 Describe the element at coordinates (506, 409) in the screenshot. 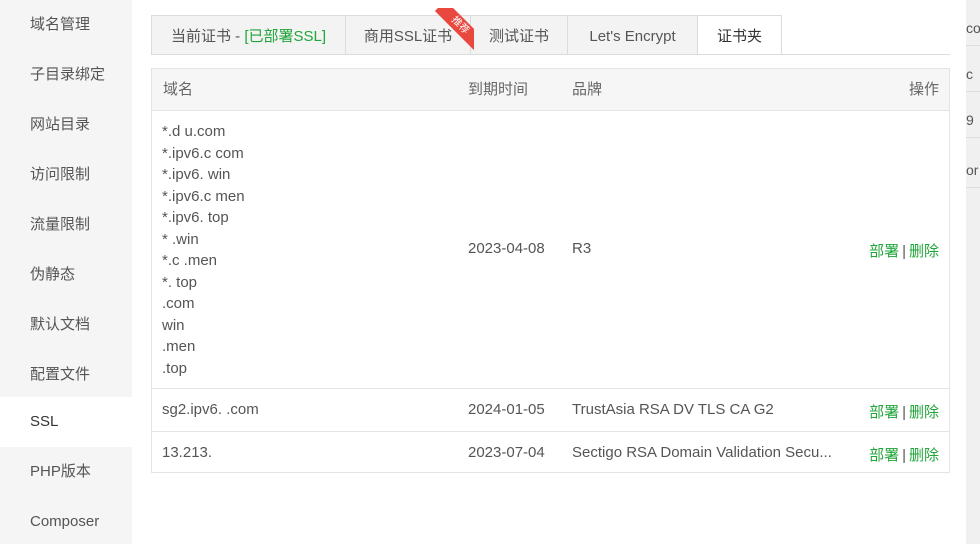

I see `expiry-date: 2024-01-05` at that location.